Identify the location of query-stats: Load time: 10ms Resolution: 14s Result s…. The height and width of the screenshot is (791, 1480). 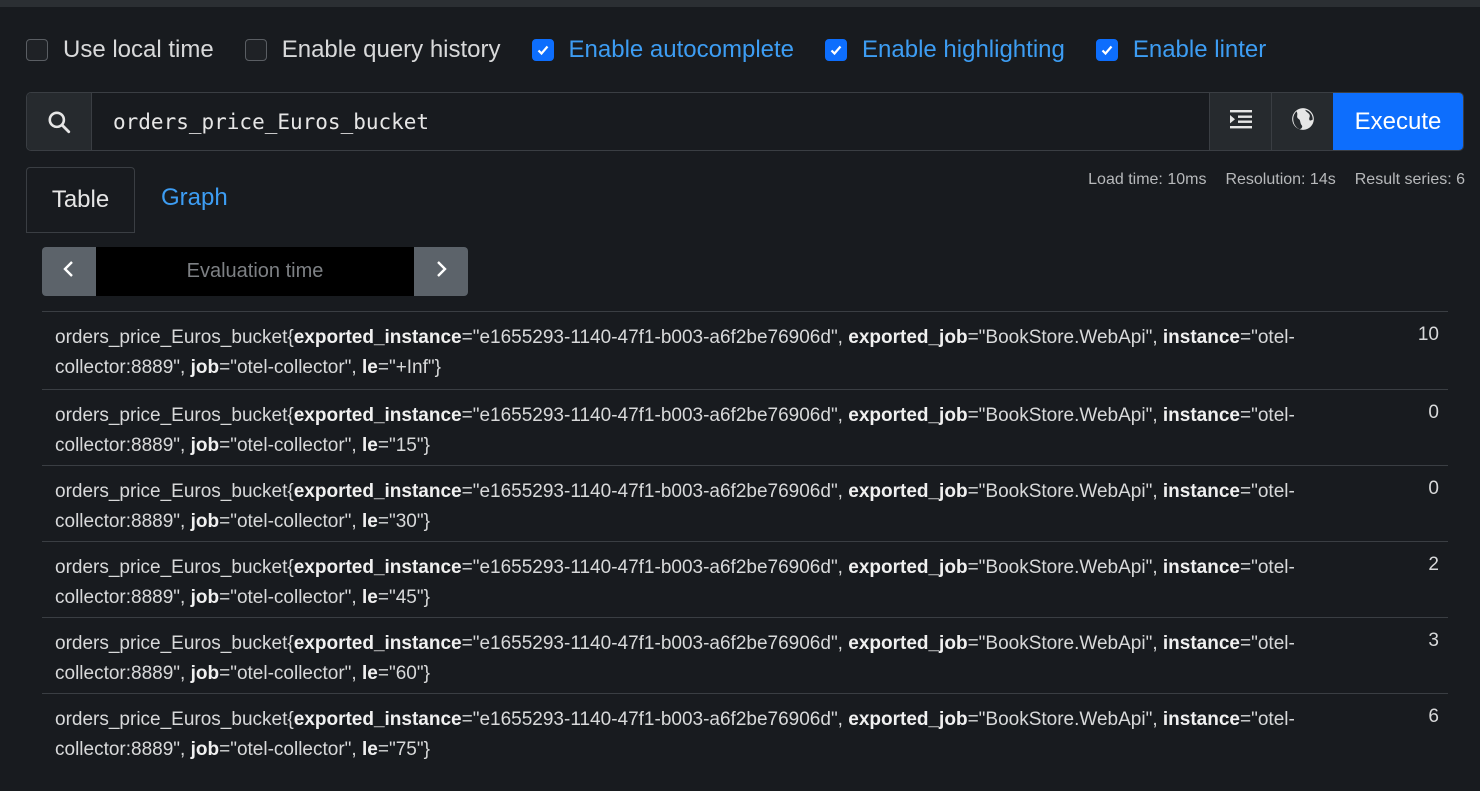
(1267, 180).